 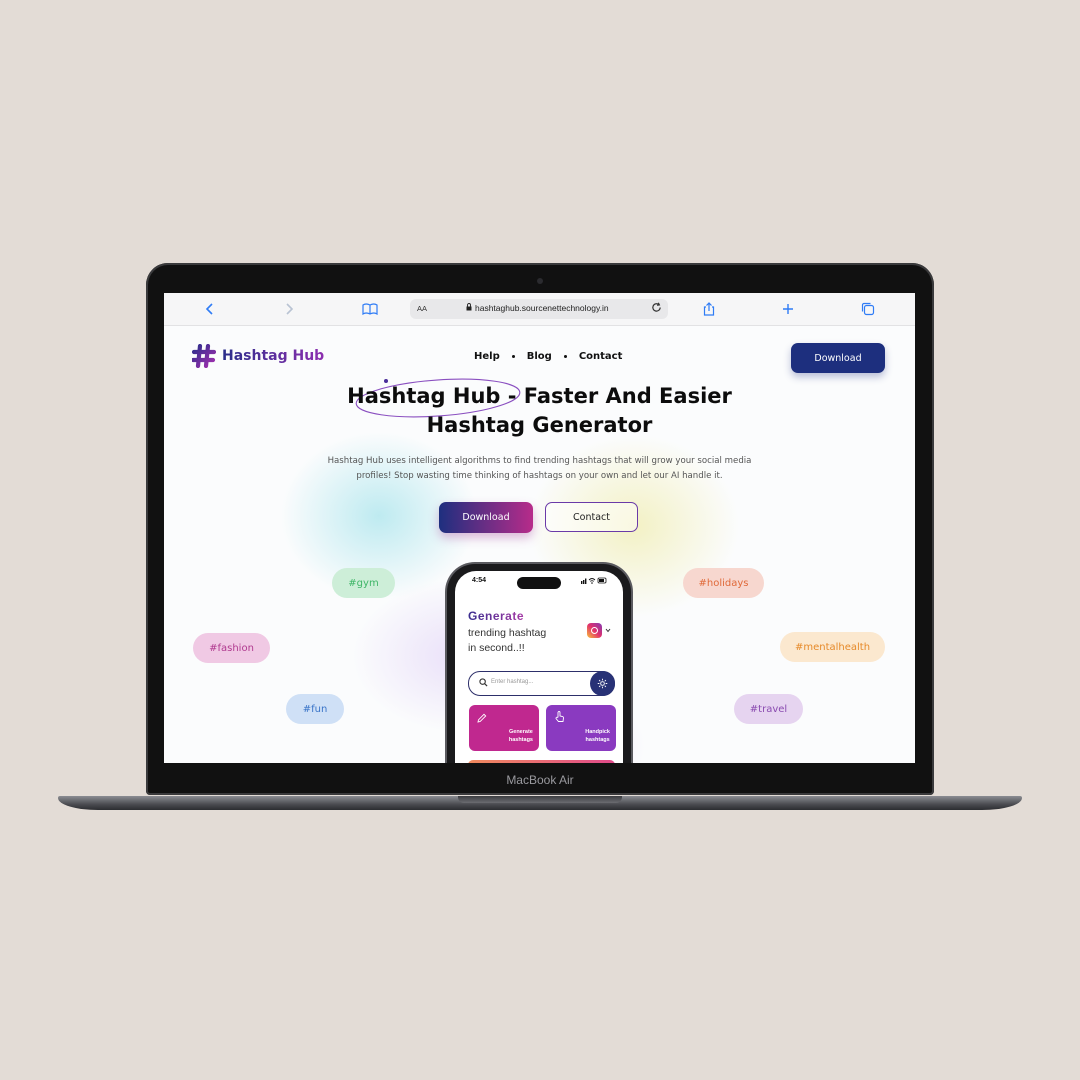 I want to click on hashtag-logo-icon, so click(x=204, y=356).